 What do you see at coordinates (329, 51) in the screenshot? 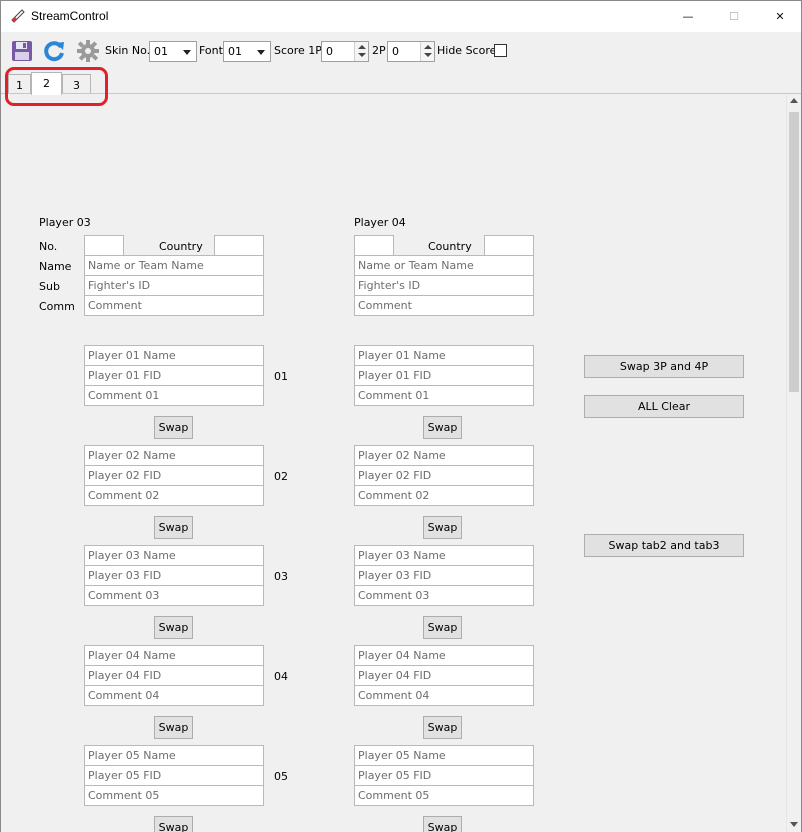
I see `score-1p-value: 0` at bounding box center [329, 51].